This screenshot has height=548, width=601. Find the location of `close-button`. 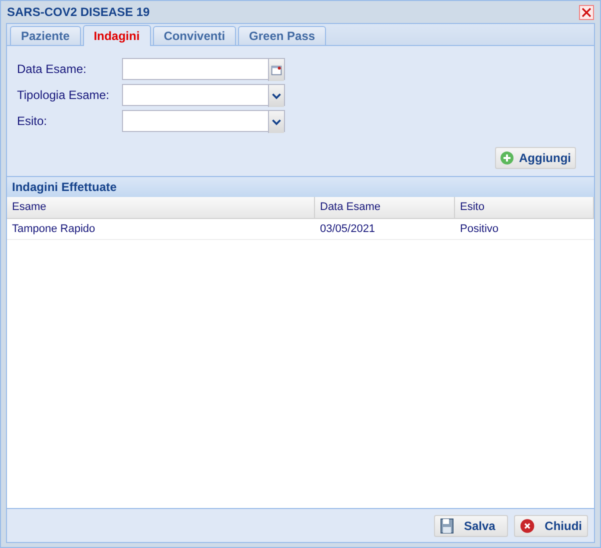

close-button is located at coordinates (586, 12).